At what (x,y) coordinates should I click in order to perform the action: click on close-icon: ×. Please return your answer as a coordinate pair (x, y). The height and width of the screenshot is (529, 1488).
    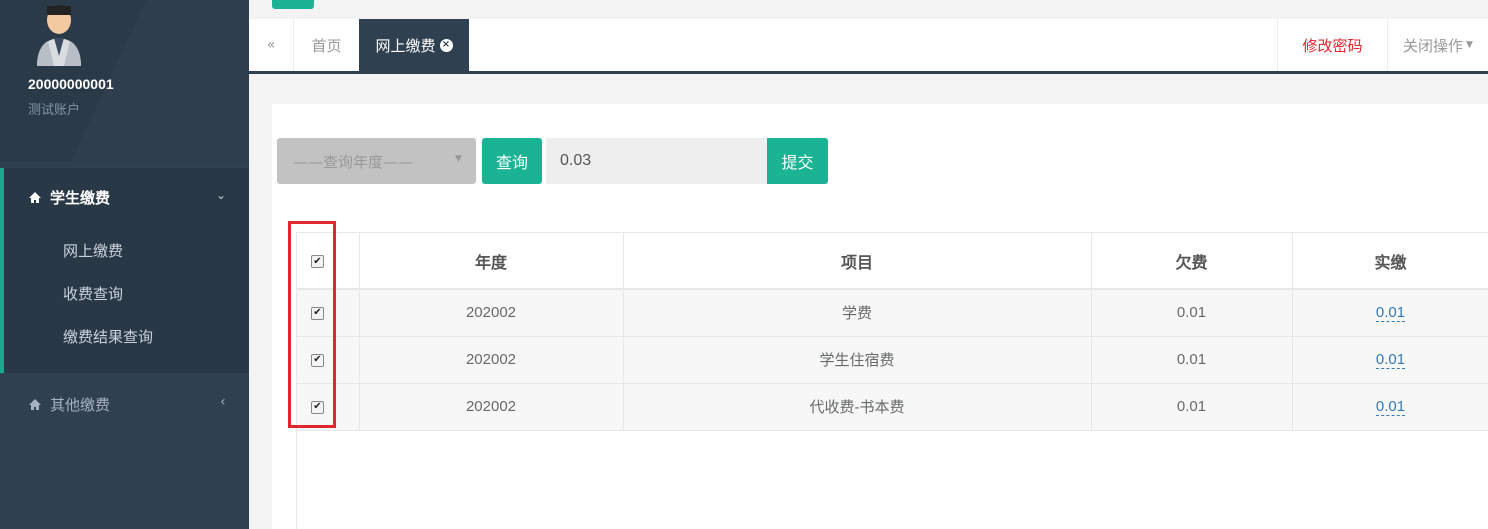
    Looking at the image, I should click on (446, 45).